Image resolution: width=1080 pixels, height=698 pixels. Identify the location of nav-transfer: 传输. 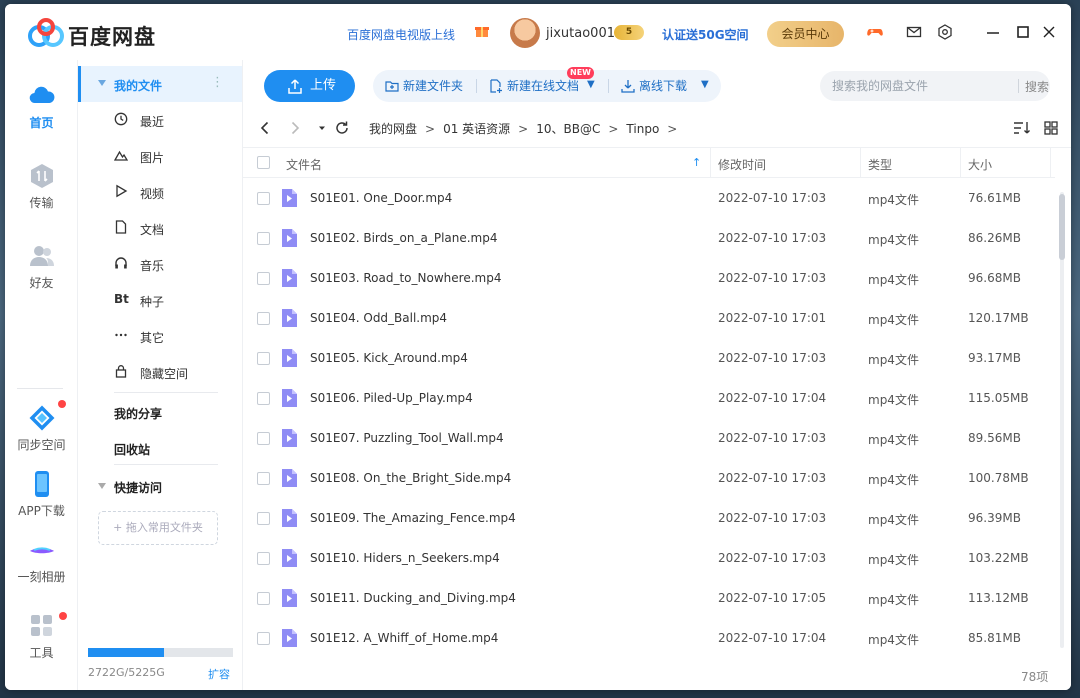
(41, 186).